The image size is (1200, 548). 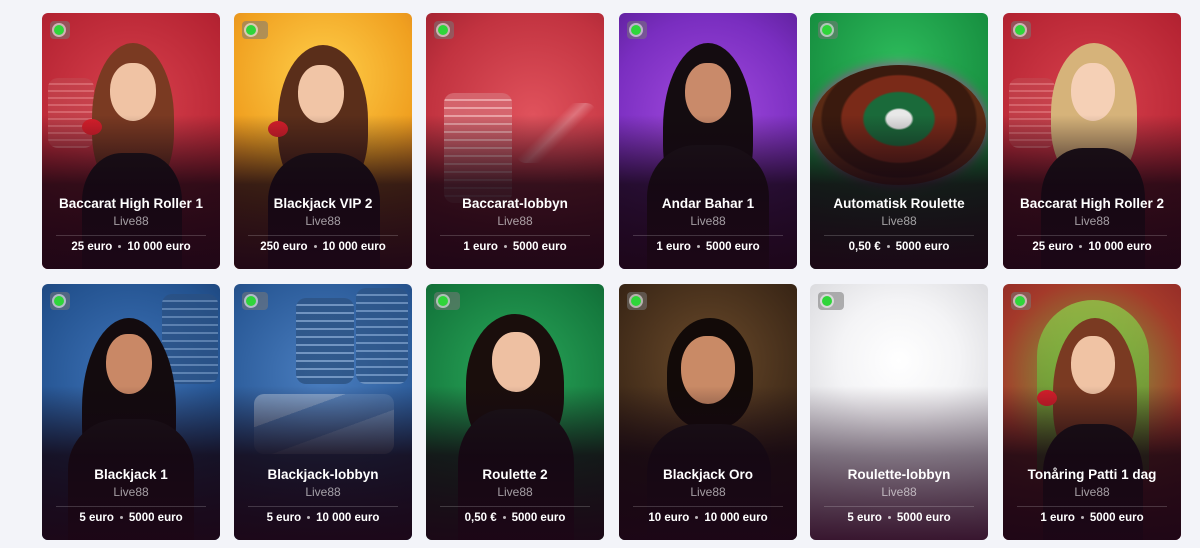 I want to click on game-title: Blackjack Oro, so click(x=708, y=474).